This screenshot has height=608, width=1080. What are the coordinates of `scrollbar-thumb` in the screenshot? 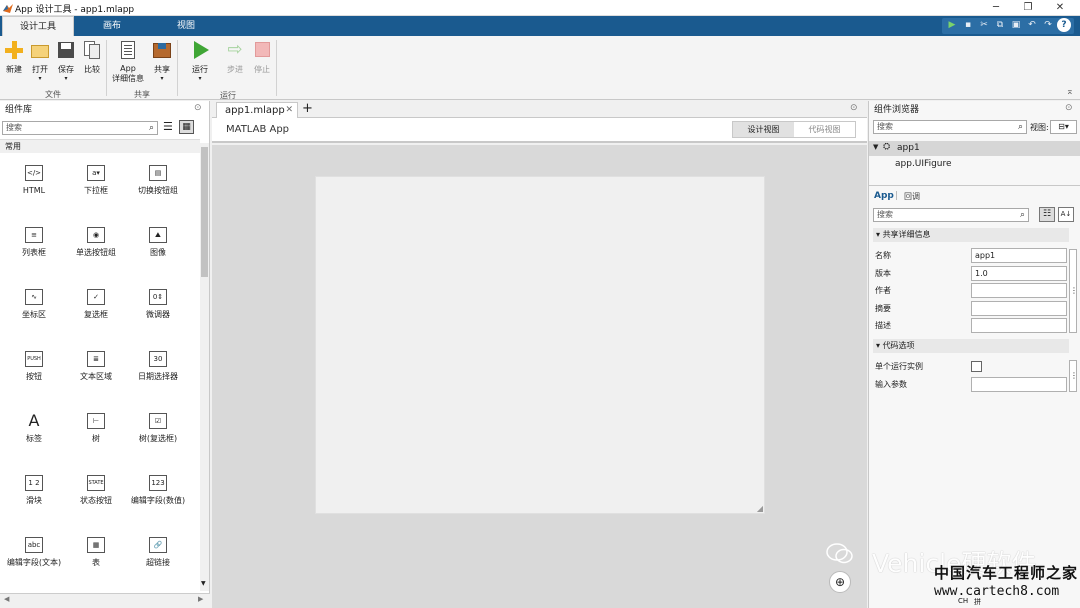 It's located at (204, 212).